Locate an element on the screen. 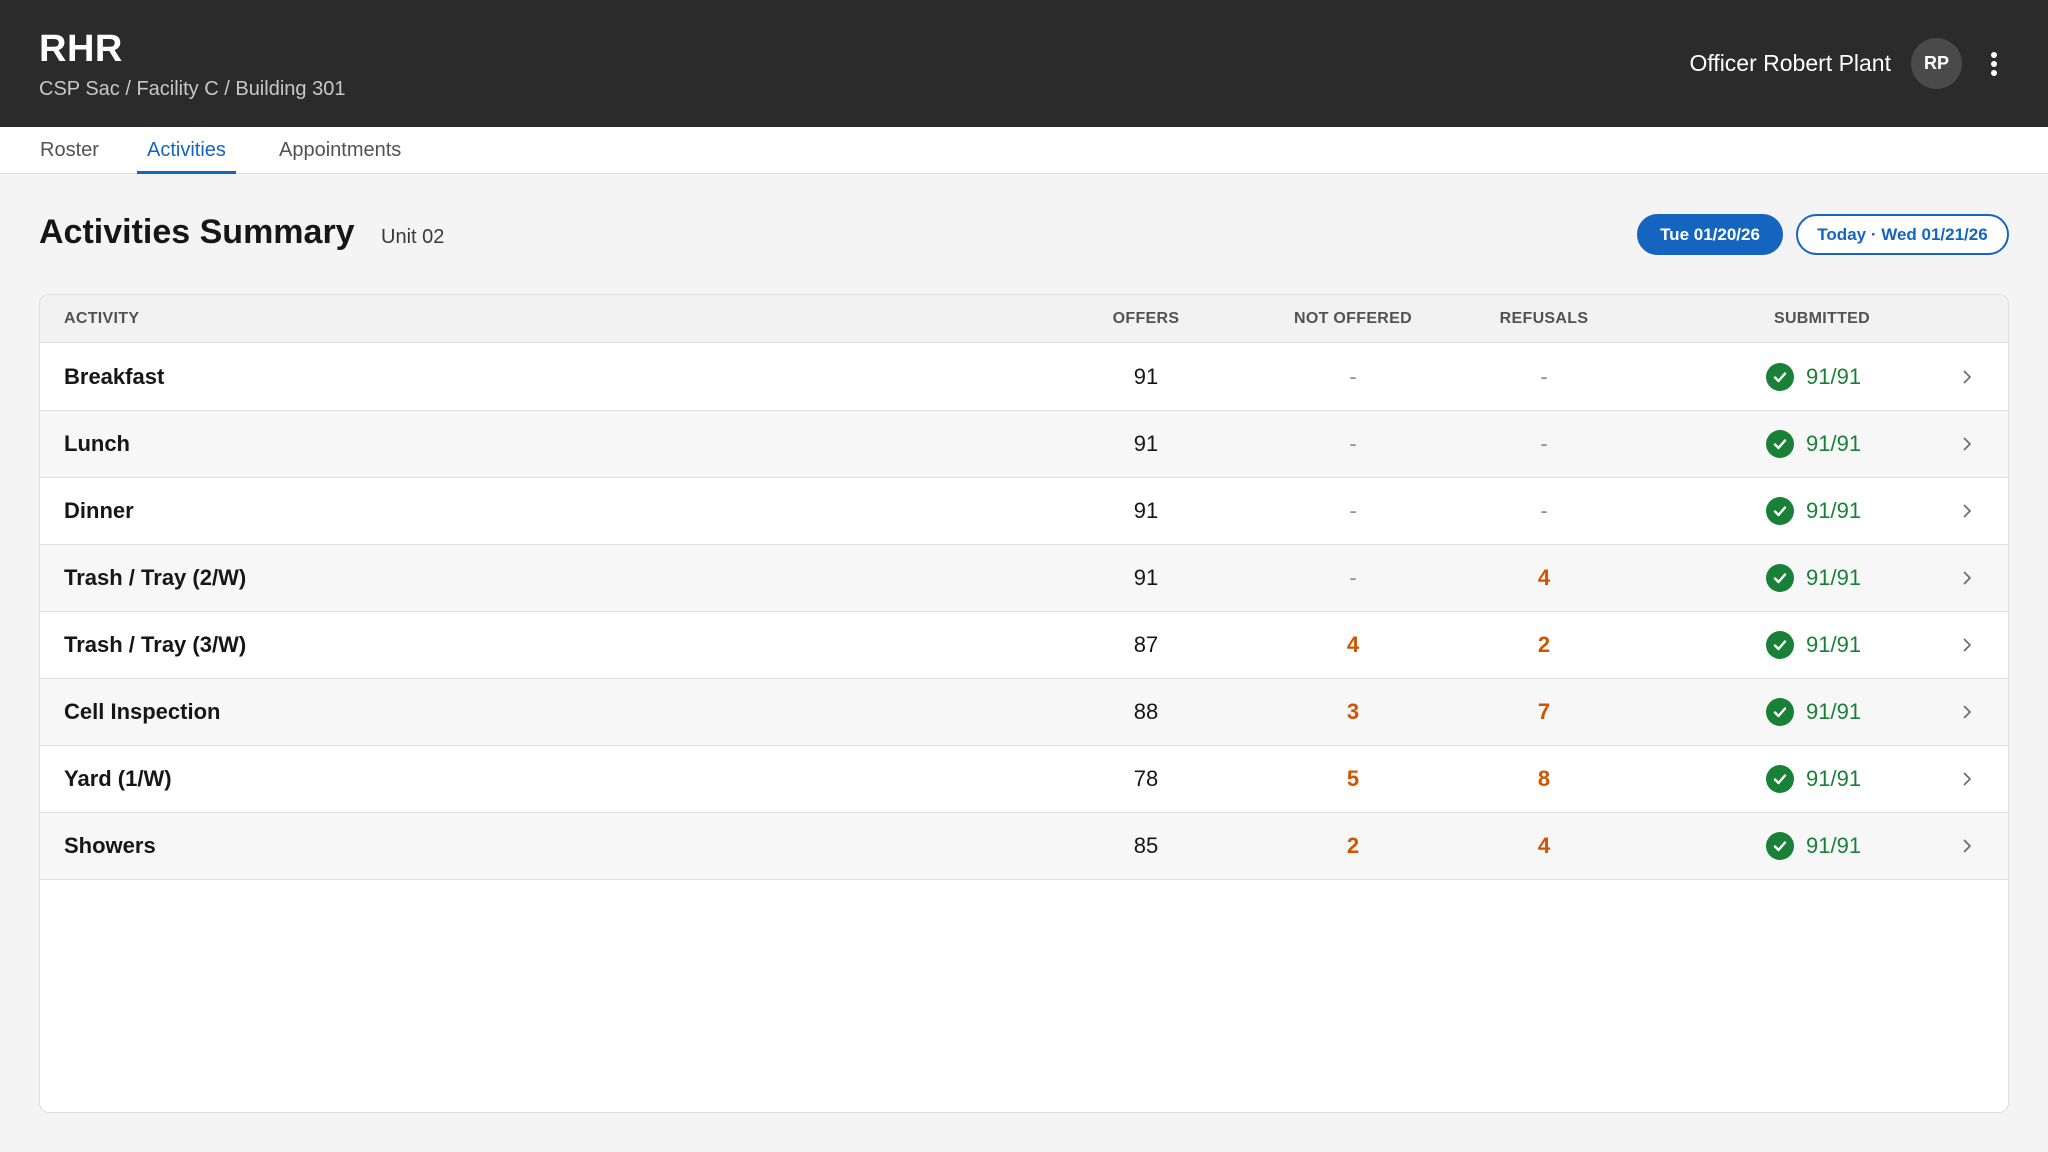  activity-name: Yard (1/W) is located at coordinates (118, 778).